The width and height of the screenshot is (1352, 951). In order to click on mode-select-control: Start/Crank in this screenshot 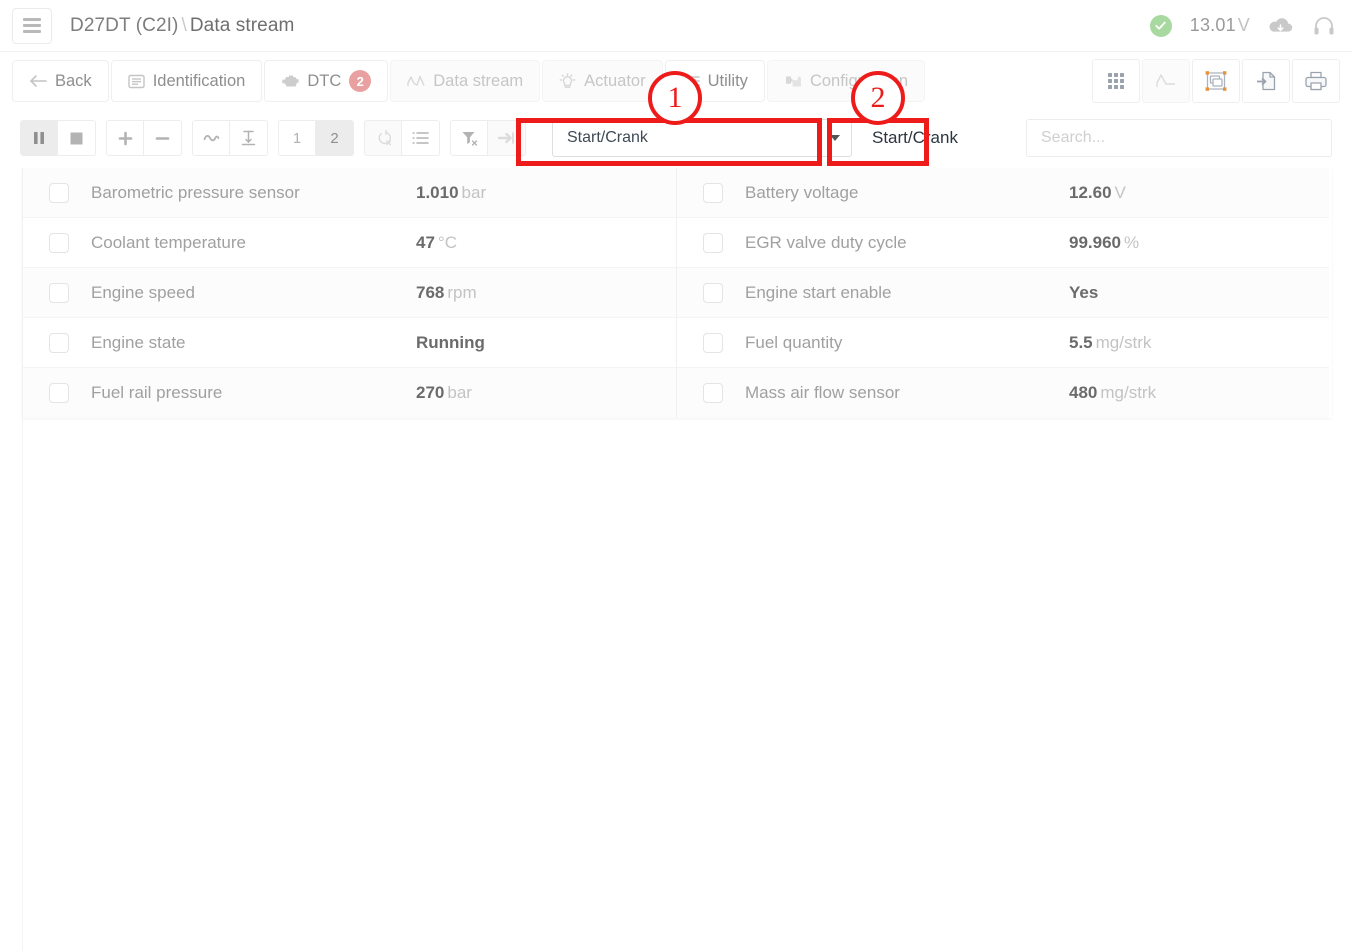, I will do `click(702, 138)`.